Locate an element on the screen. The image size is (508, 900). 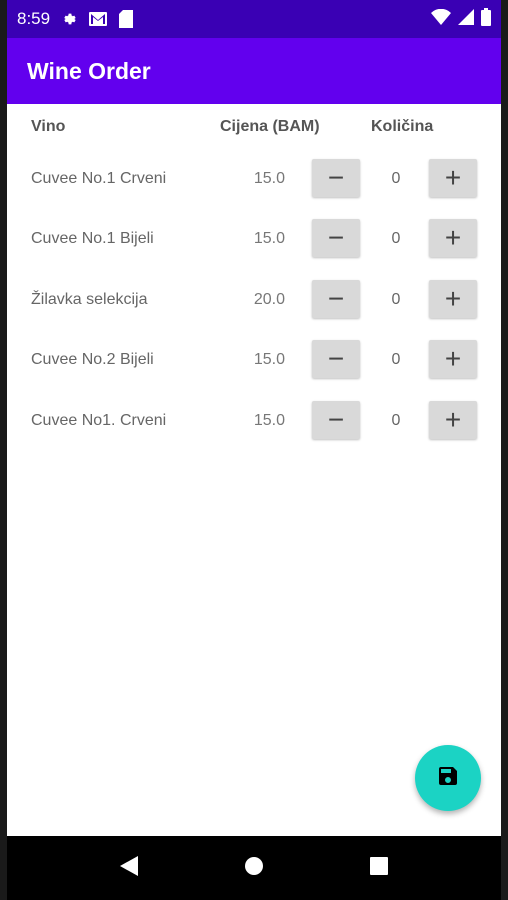
wine-name: Cuvee No.2 Bijeli is located at coordinates (92, 359).